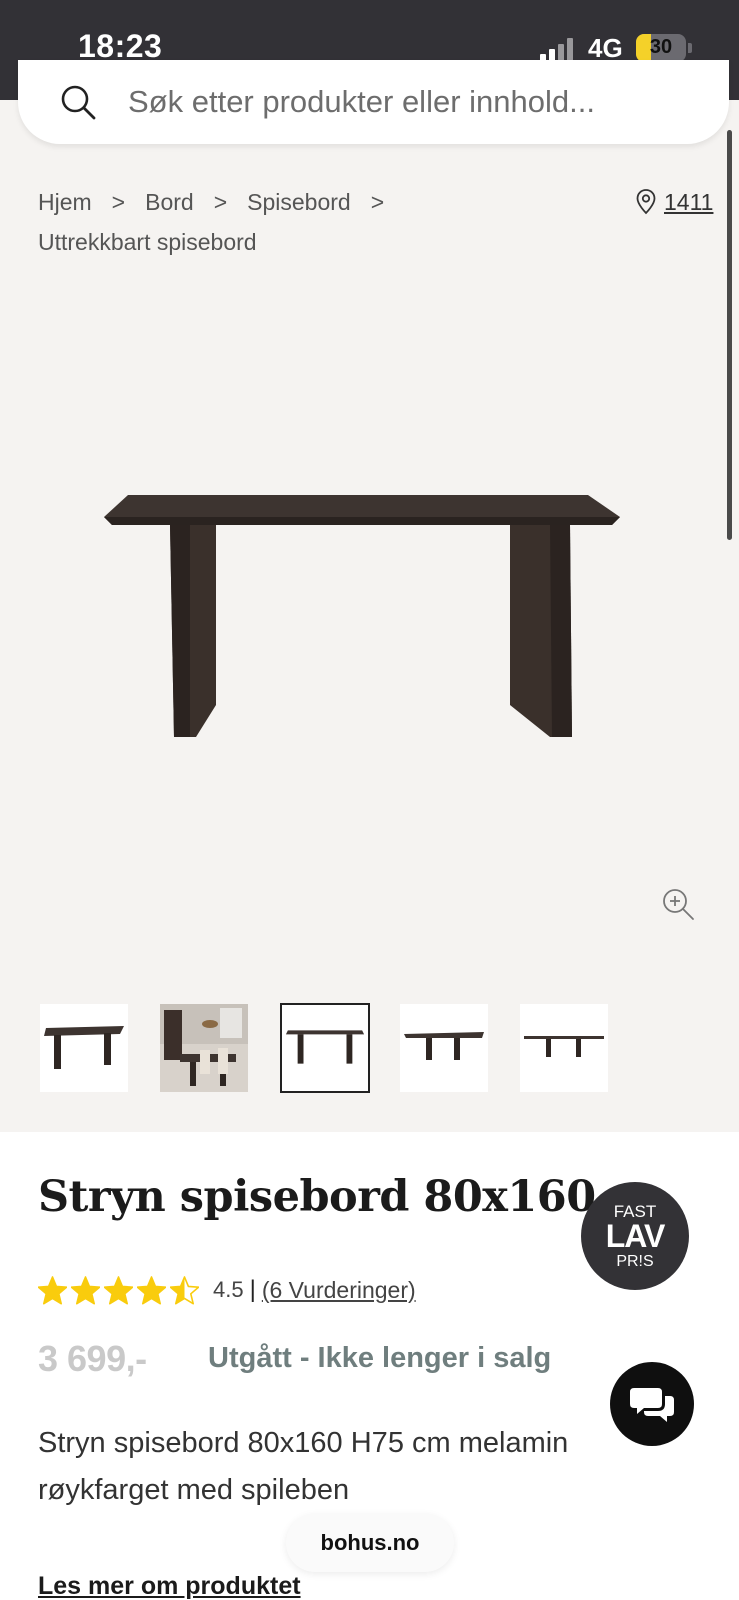  What do you see at coordinates (652, 1405) in the screenshot?
I see `chat-icon` at bounding box center [652, 1405].